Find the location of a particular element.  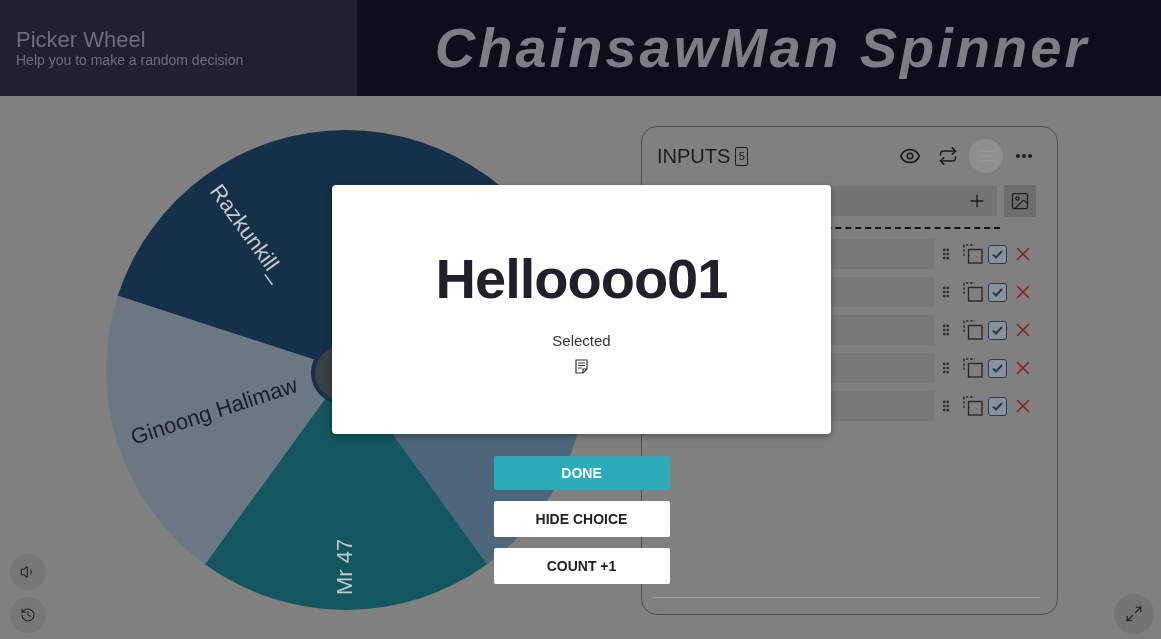

image-button is located at coordinates (1020, 201).